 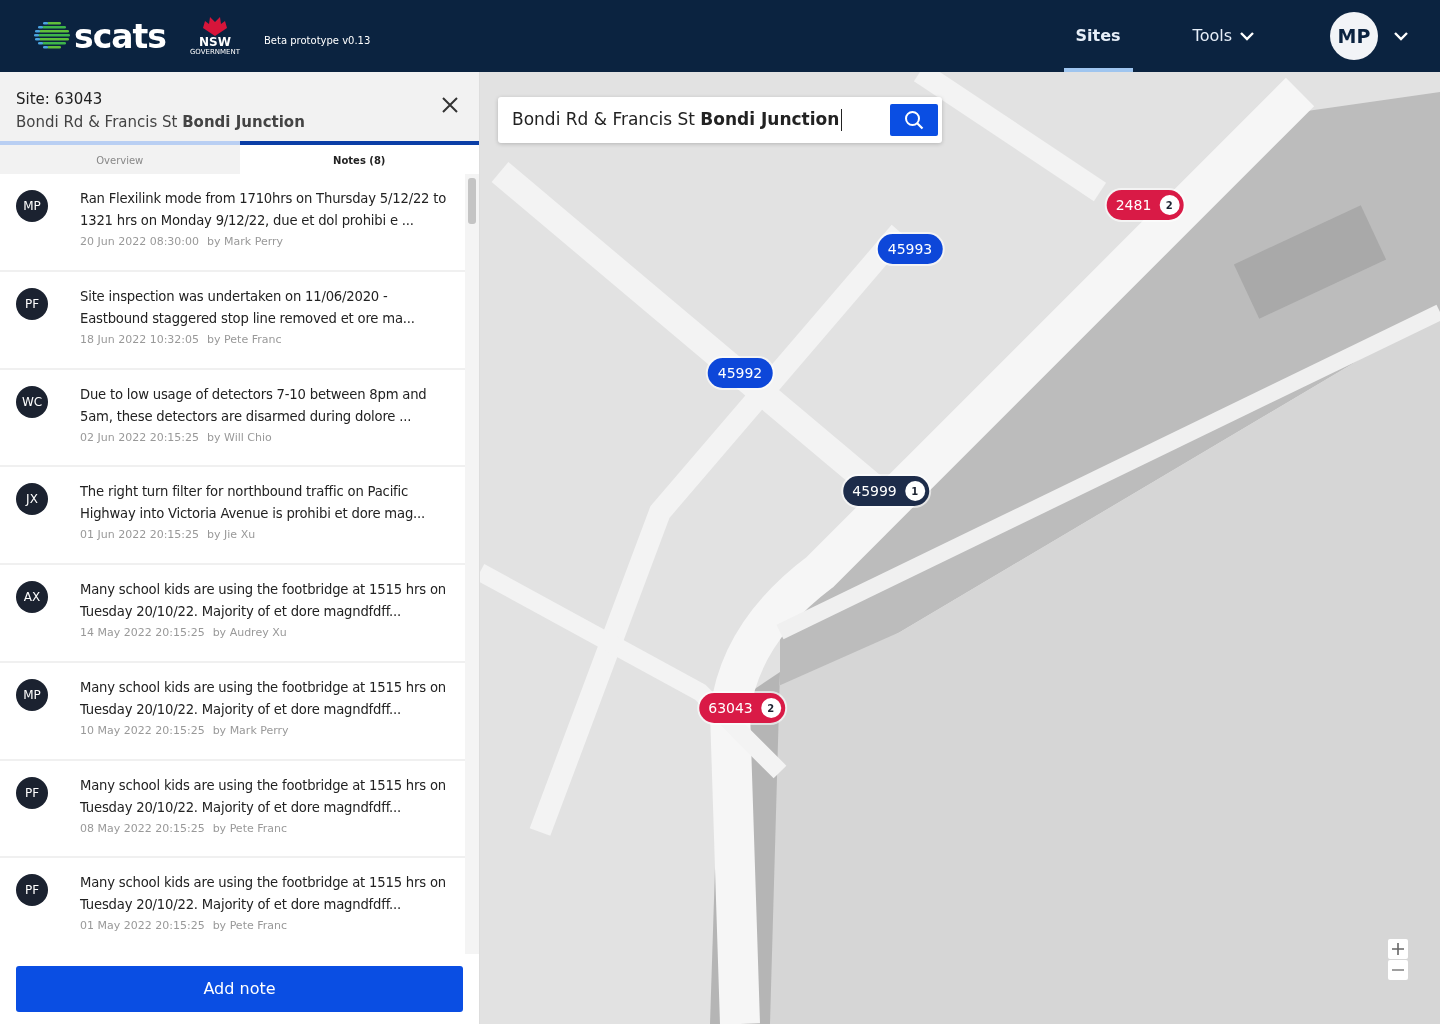 I want to click on user-avatar: AX, so click(x=32, y=597).